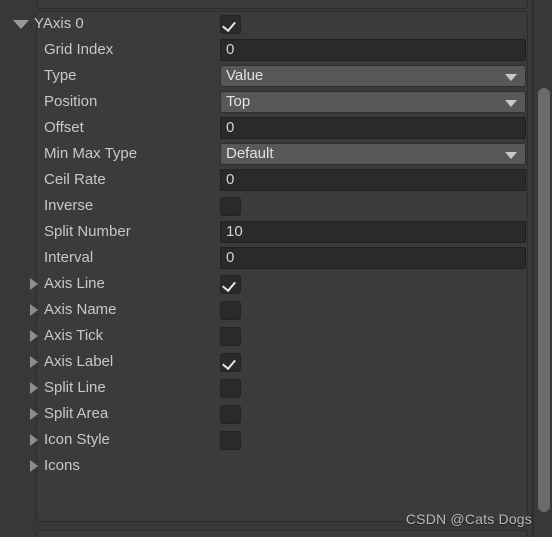 The image size is (552, 537). I want to click on checkbox-axis-line, so click(230, 284).